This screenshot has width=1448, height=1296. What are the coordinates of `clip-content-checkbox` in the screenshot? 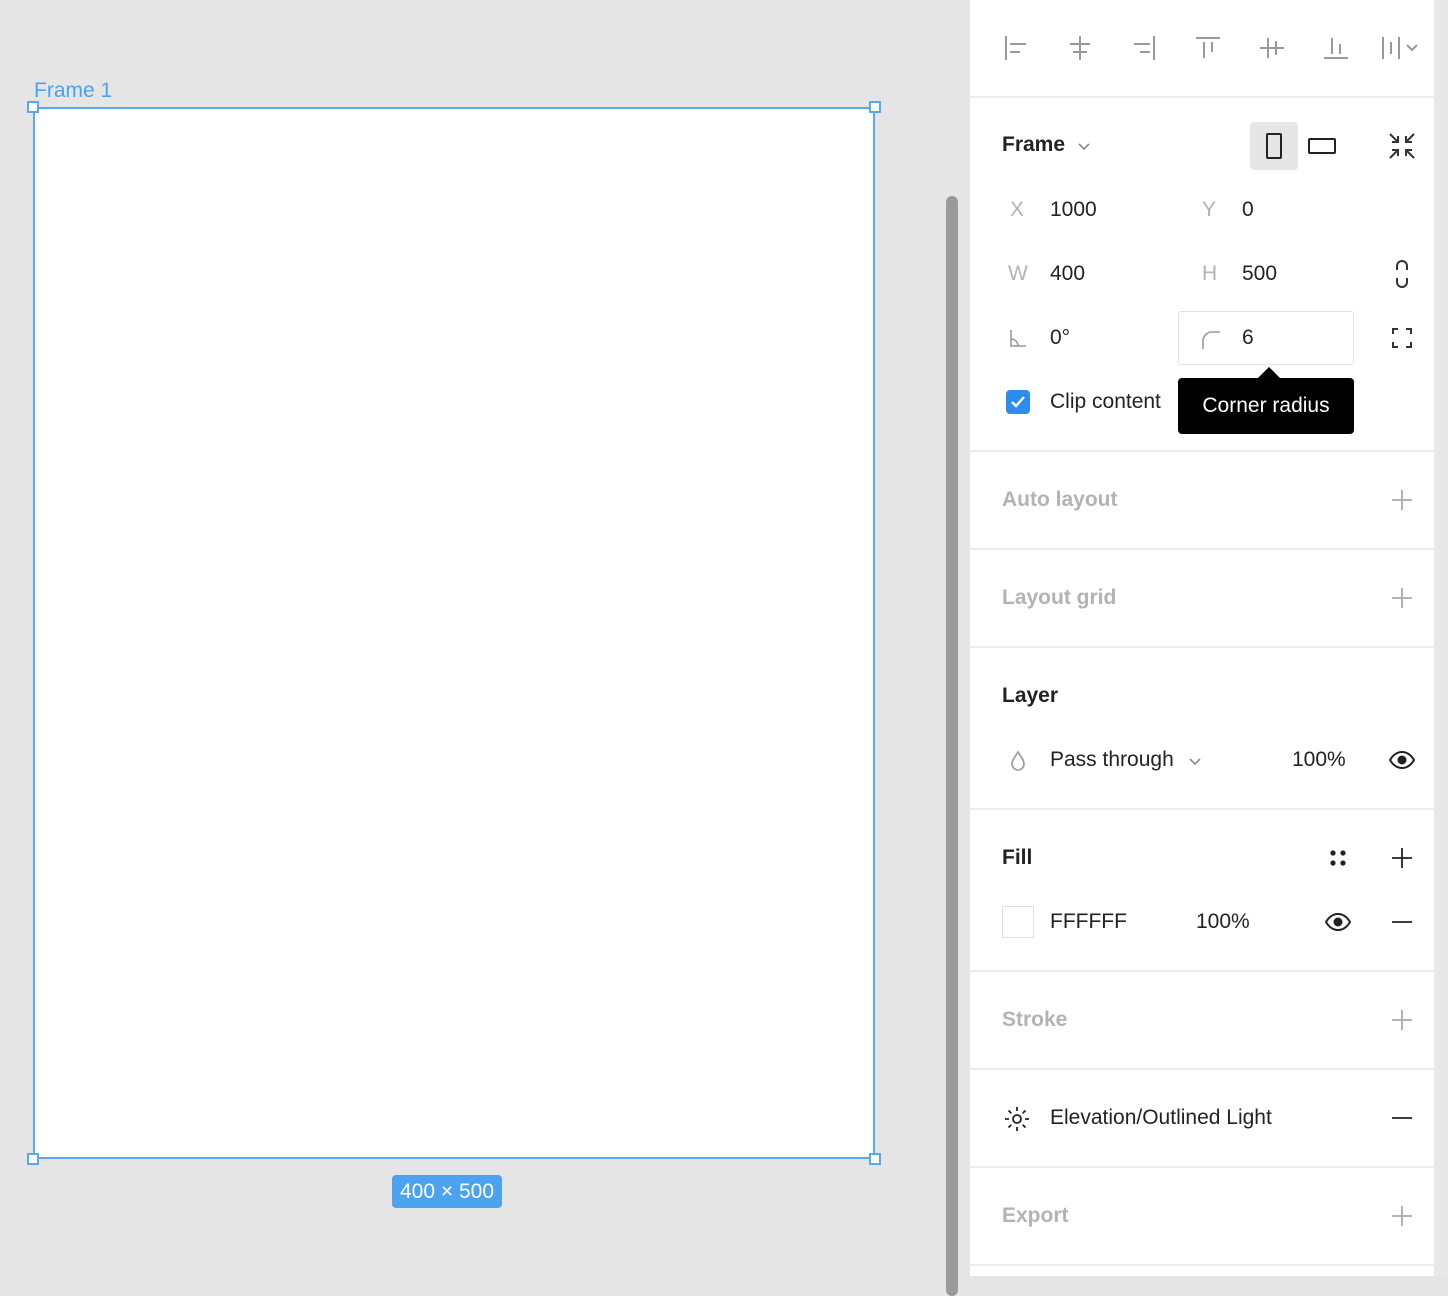 It's located at (1018, 402).